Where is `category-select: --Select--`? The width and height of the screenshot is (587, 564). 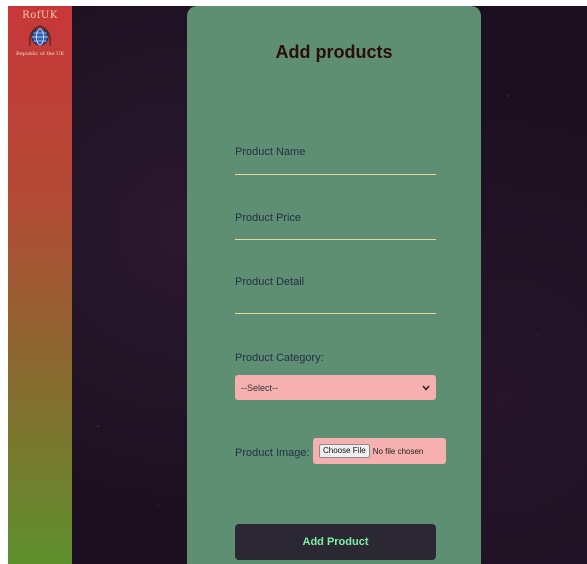
category-select: --Select-- is located at coordinates (335, 387).